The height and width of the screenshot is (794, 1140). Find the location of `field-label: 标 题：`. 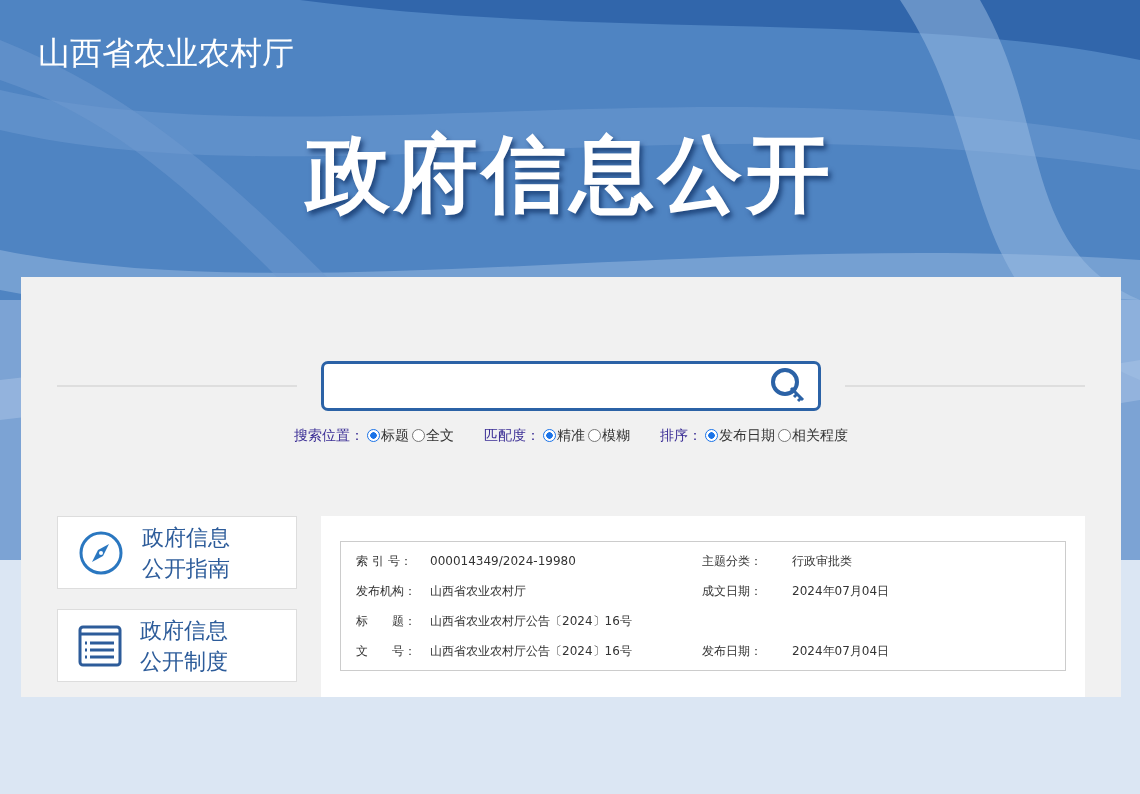

field-label: 标 题： is located at coordinates (386, 622).